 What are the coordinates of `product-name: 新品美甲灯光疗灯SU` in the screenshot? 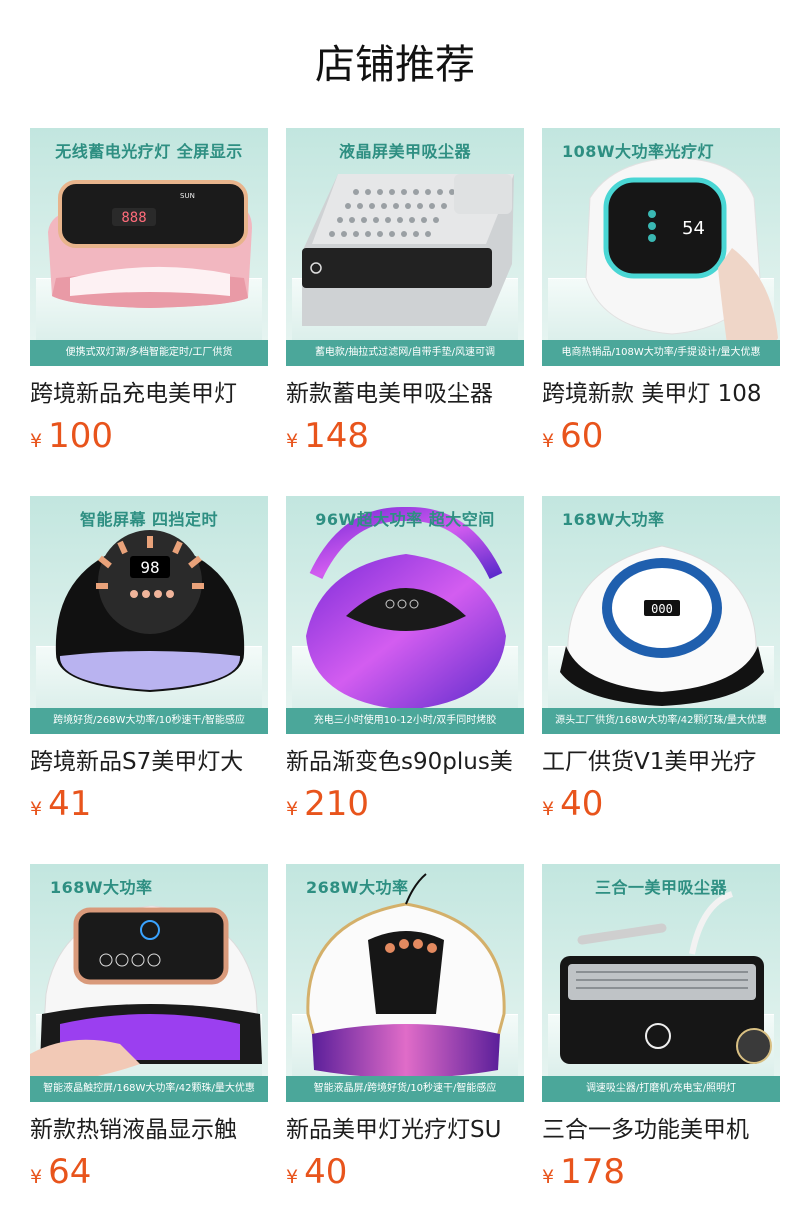 It's located at (405, 1130).